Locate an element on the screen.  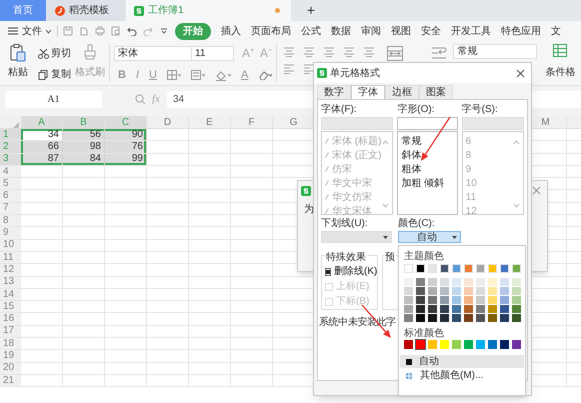
table-cell: 99 is located at coordinates (126, 159).